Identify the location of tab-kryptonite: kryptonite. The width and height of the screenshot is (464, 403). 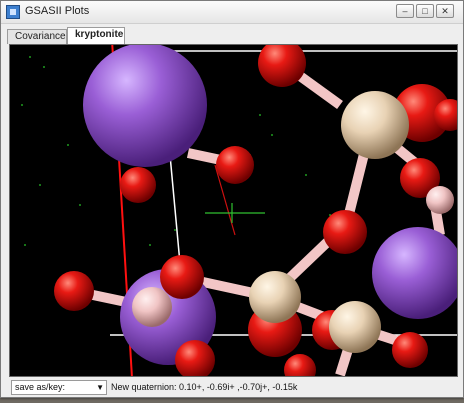
(96, 35).